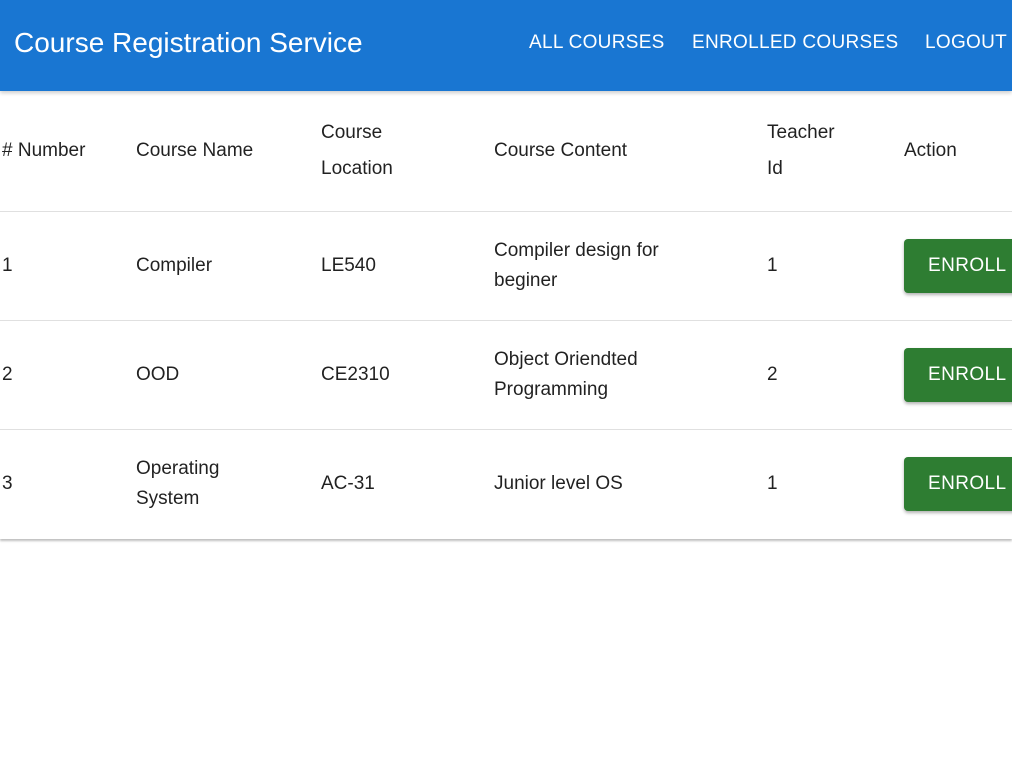 This screenshot has width=1012, height=759. Describe the element at coordinates (772, 374) in the screenshot. I see `cell-teacher-id: 2` at that location.